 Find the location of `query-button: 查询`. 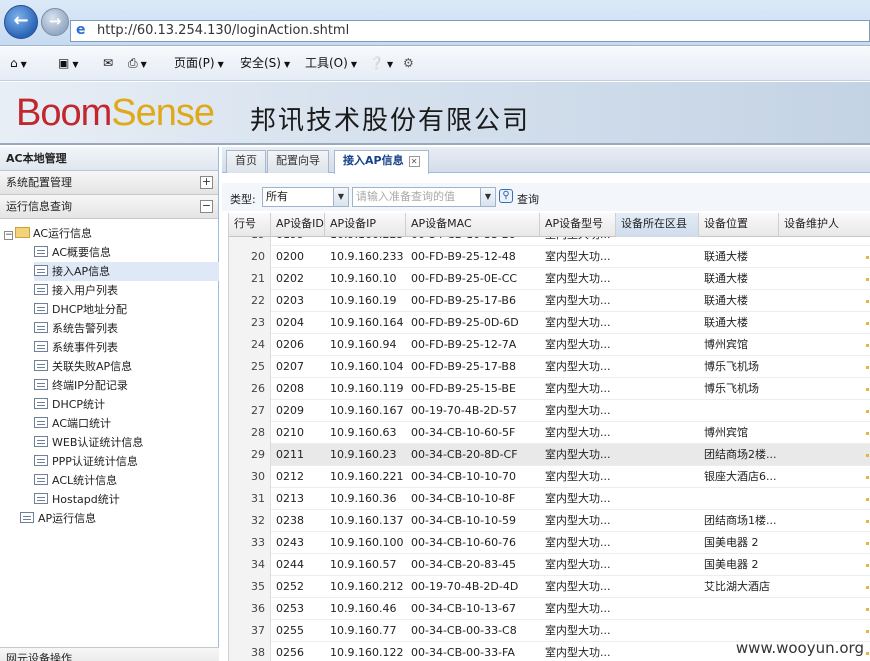

query-button: 查询 is located at coordinates (528, 199).